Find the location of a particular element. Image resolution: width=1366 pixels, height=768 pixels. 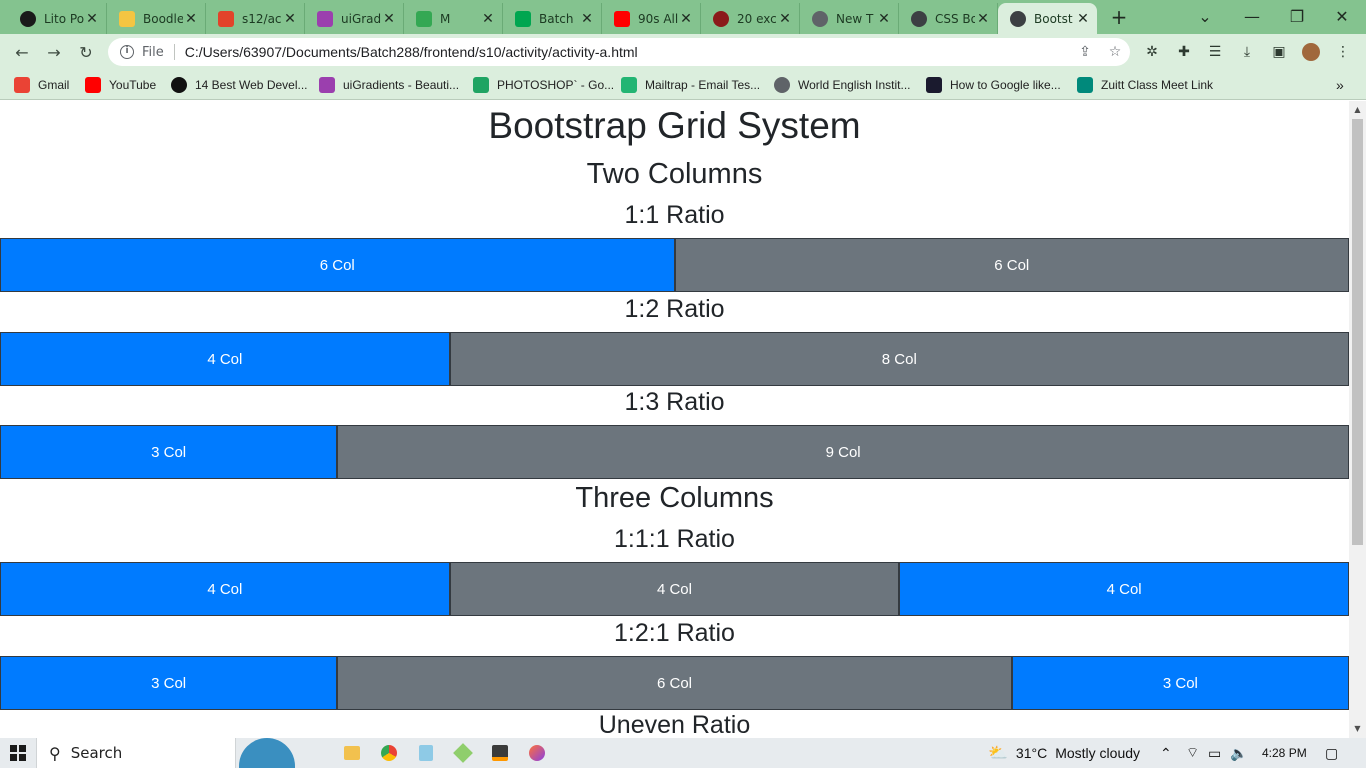

bookmarks-overflow-icon: » is located at coordinates (1340, 85).